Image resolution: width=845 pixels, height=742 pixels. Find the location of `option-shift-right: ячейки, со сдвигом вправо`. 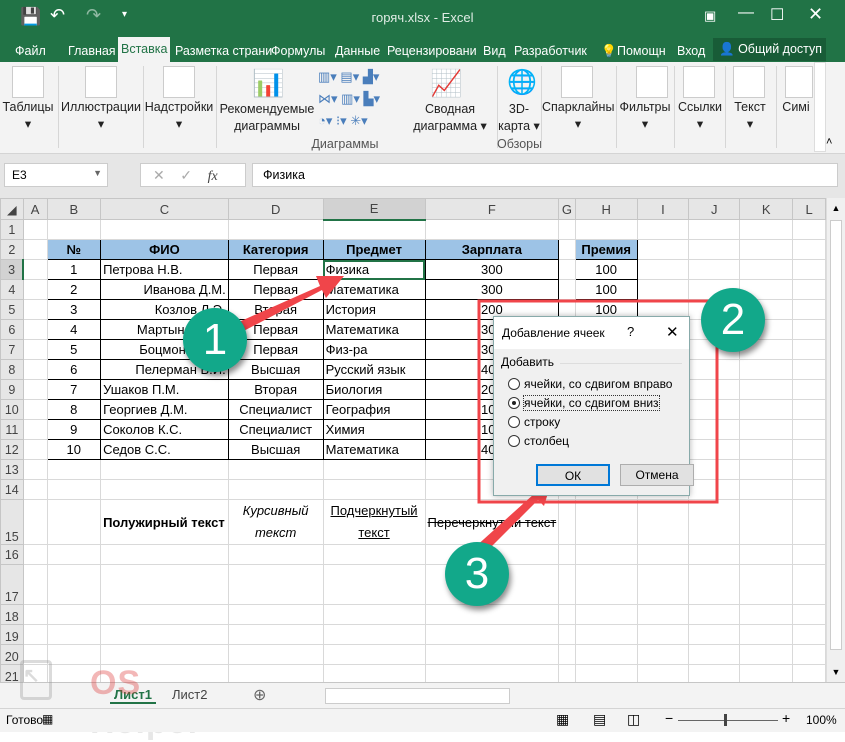

option-shift-right: ячейки, со сдвигом вправо is located at coordinates (590, 384).